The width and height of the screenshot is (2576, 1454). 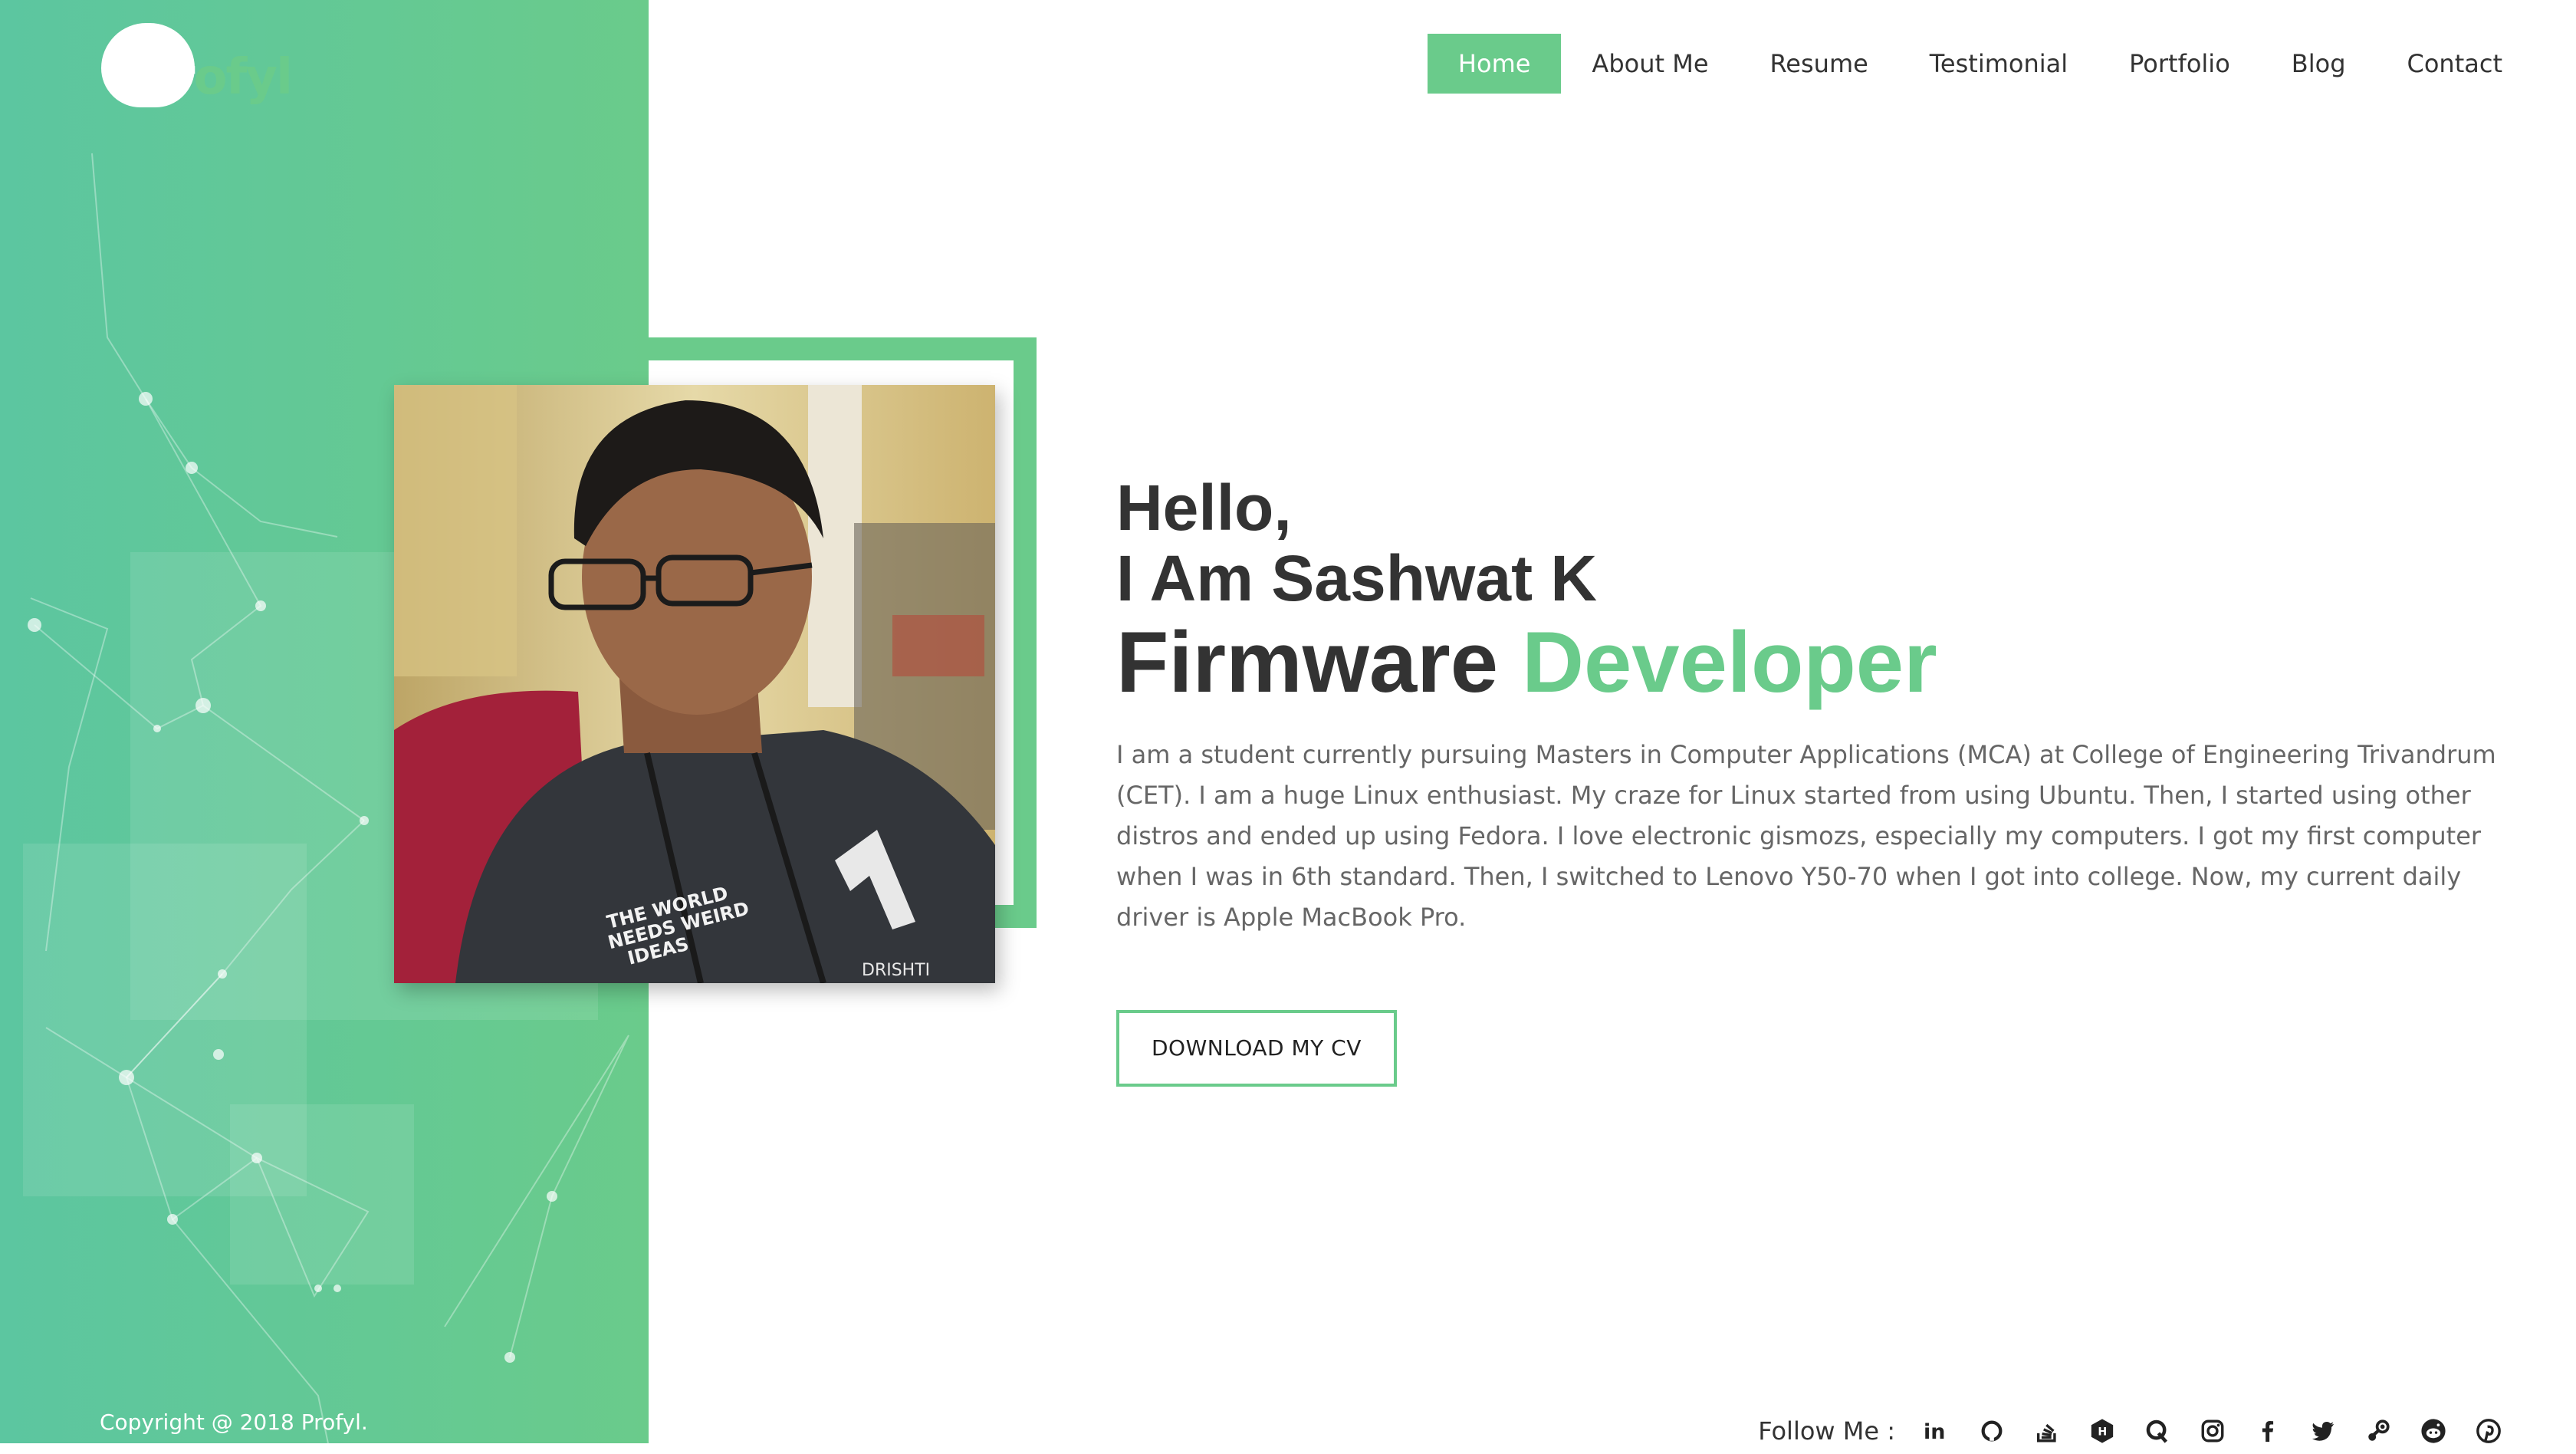 I want to click on reddit-icon, so click(x=2433, y=1431).